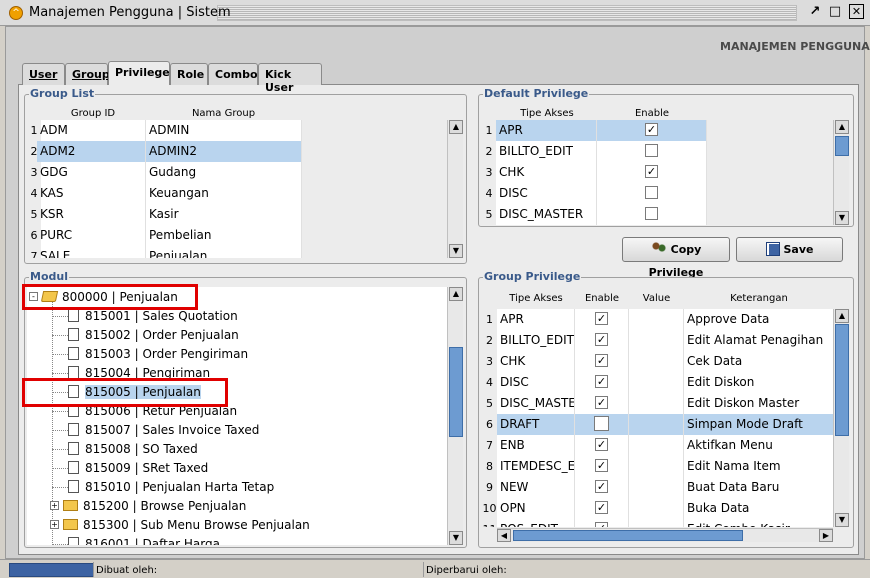 The image size is (870, 578). Describe the element at coordinates (658, 487) in the screenshot. I see `table-row: 9 NEW ✓ Buat Data Baru` at that location.